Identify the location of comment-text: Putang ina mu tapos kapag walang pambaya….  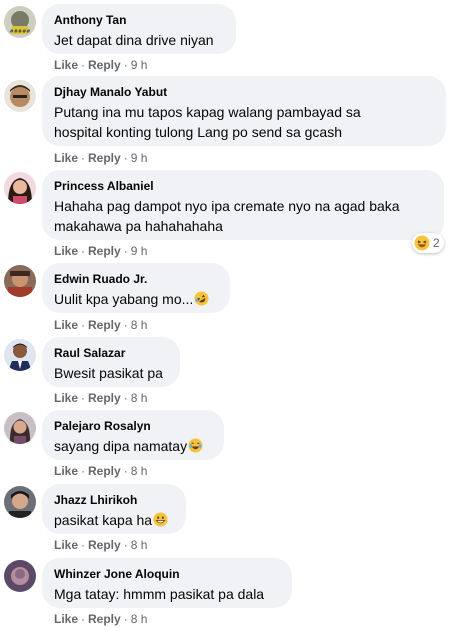
(207, 122).